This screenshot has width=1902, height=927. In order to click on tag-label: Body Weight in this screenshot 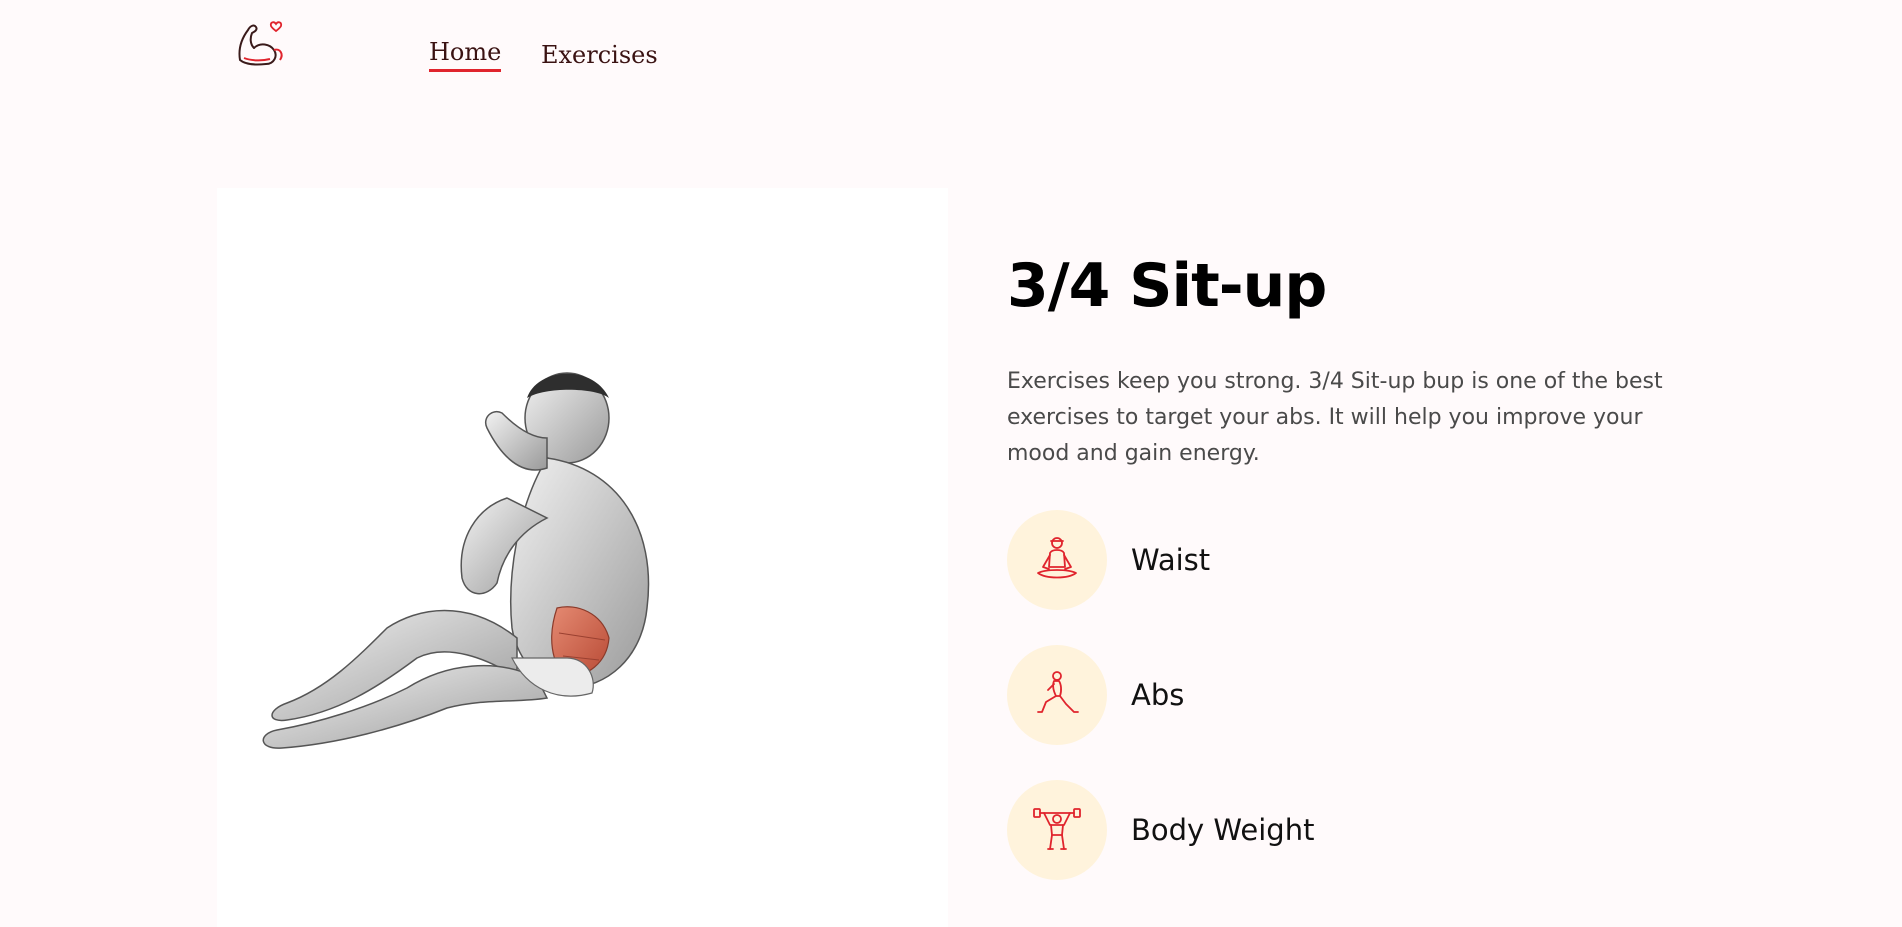, I will do `click(1223, 830)`.